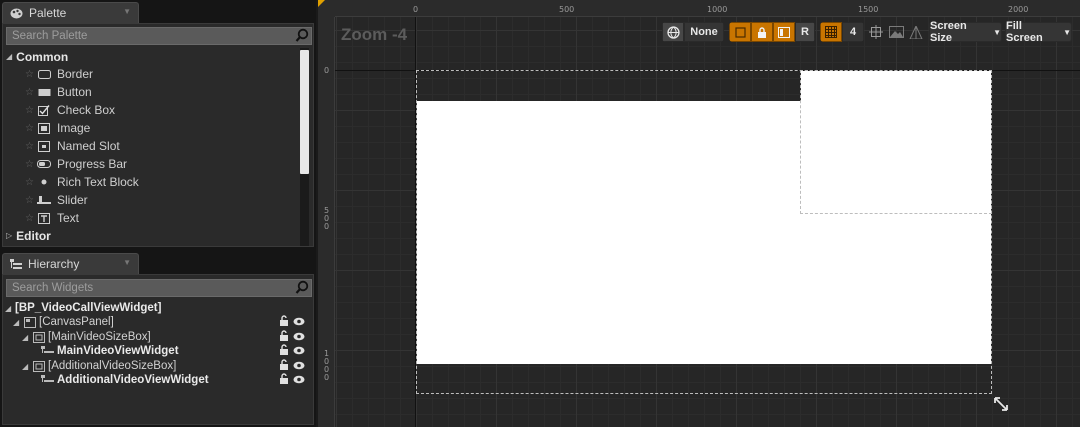 The height and width of the screenshot is (427, 1080). I want to click on palette-search-input: Search Palette, so click(159, 36).